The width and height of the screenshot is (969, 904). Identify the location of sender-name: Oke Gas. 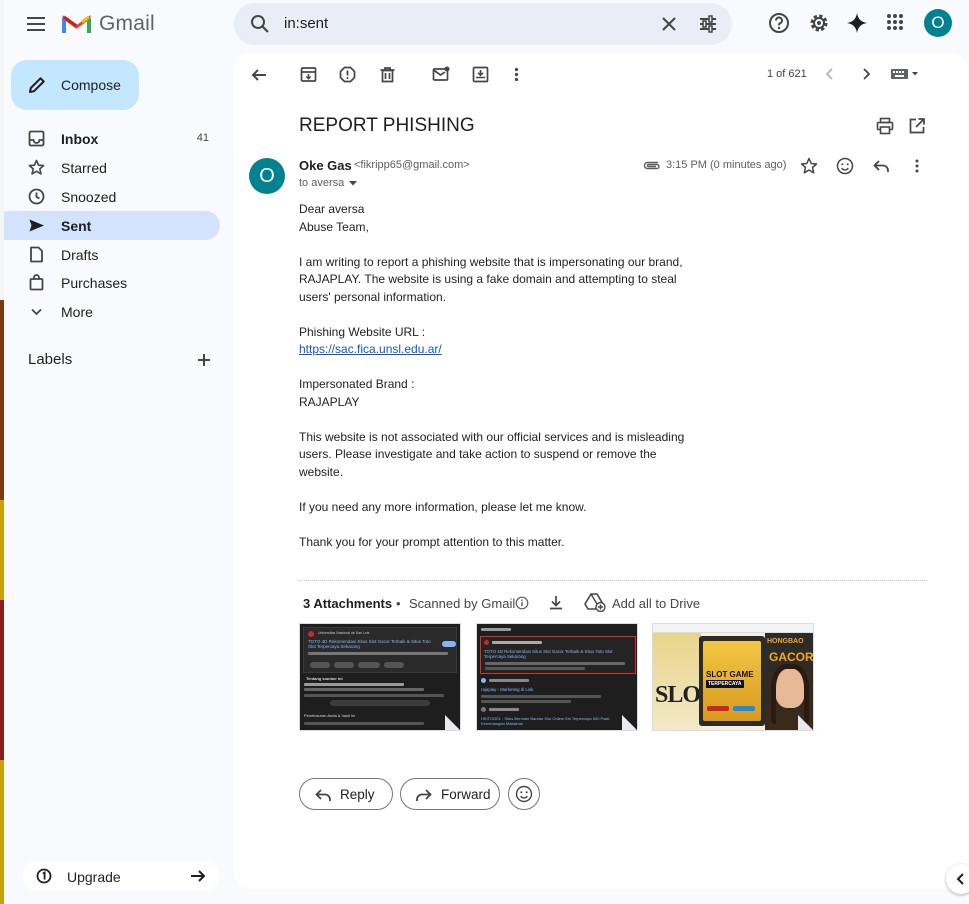
(325, 165).